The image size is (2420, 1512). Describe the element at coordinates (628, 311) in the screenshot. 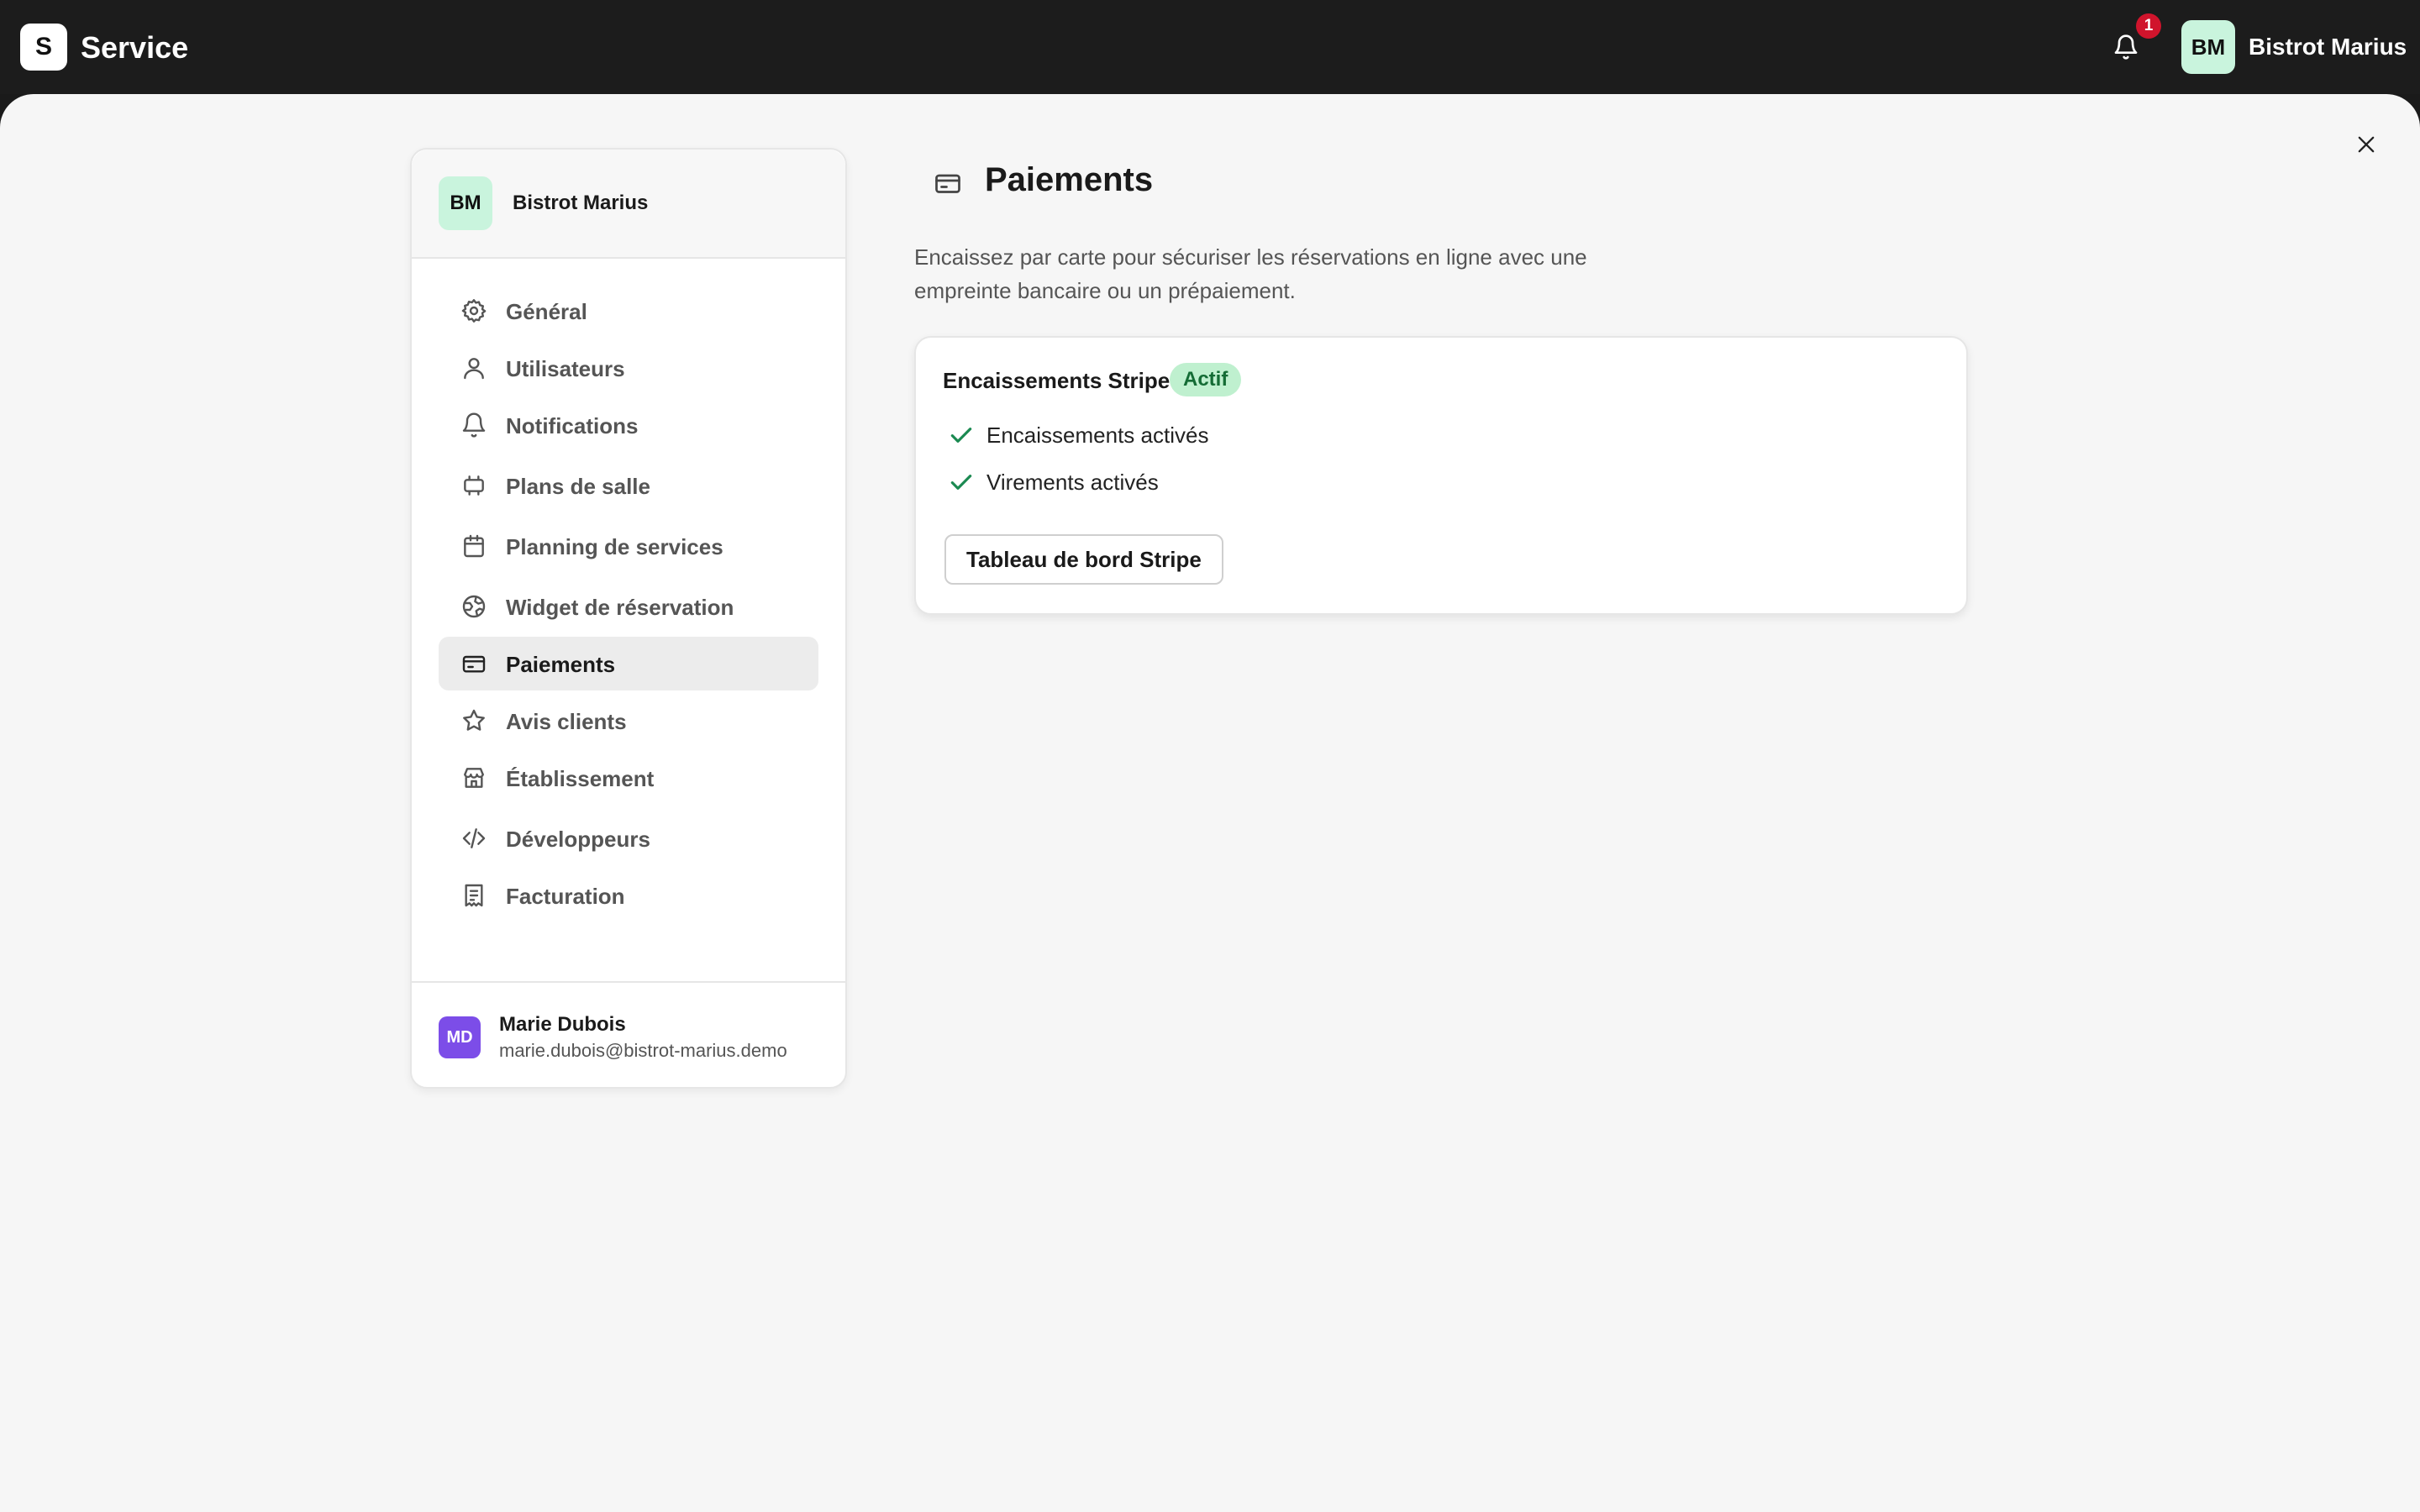

I see `sidebar-item-general: Général` at that location.